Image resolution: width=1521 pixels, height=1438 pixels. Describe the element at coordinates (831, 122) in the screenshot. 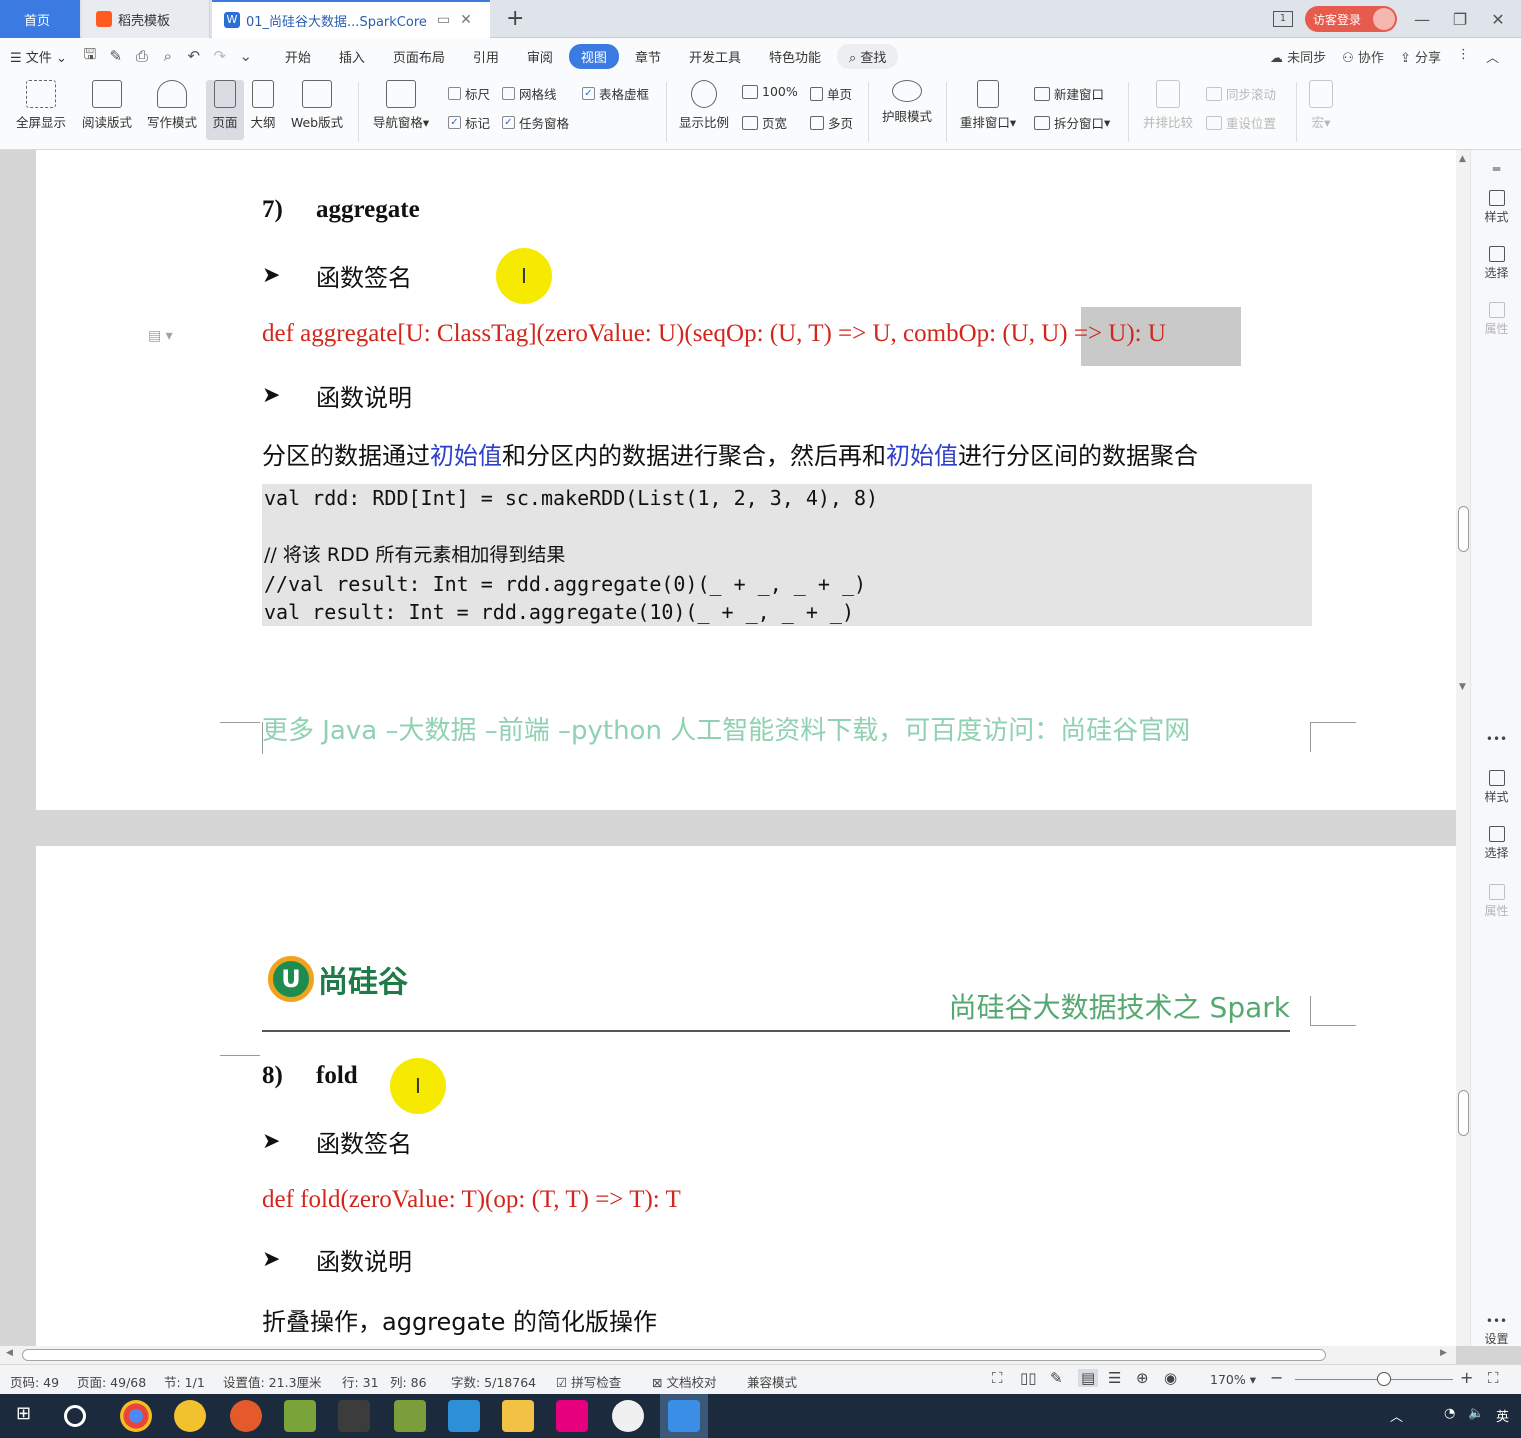

I see `multi-page-button: 多页` at that location.